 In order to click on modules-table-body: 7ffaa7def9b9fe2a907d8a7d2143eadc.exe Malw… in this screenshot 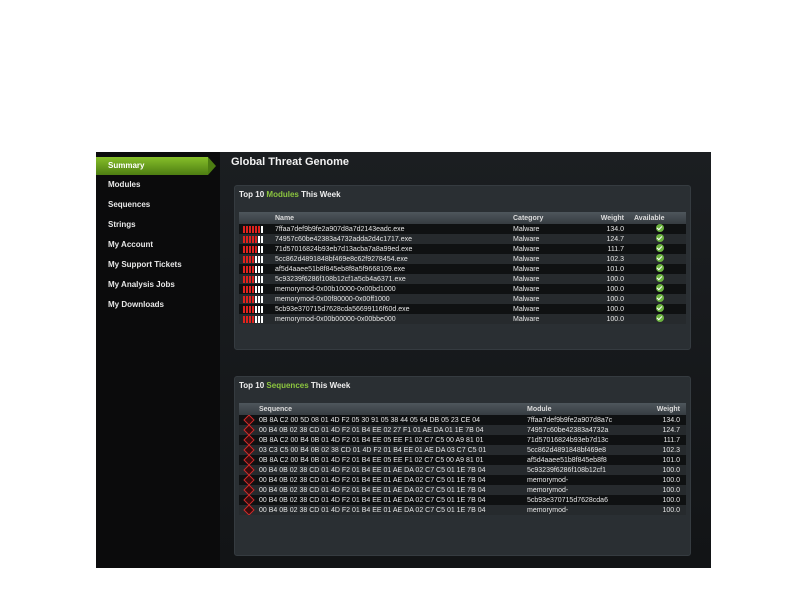, I will do `click(462, 274)`.